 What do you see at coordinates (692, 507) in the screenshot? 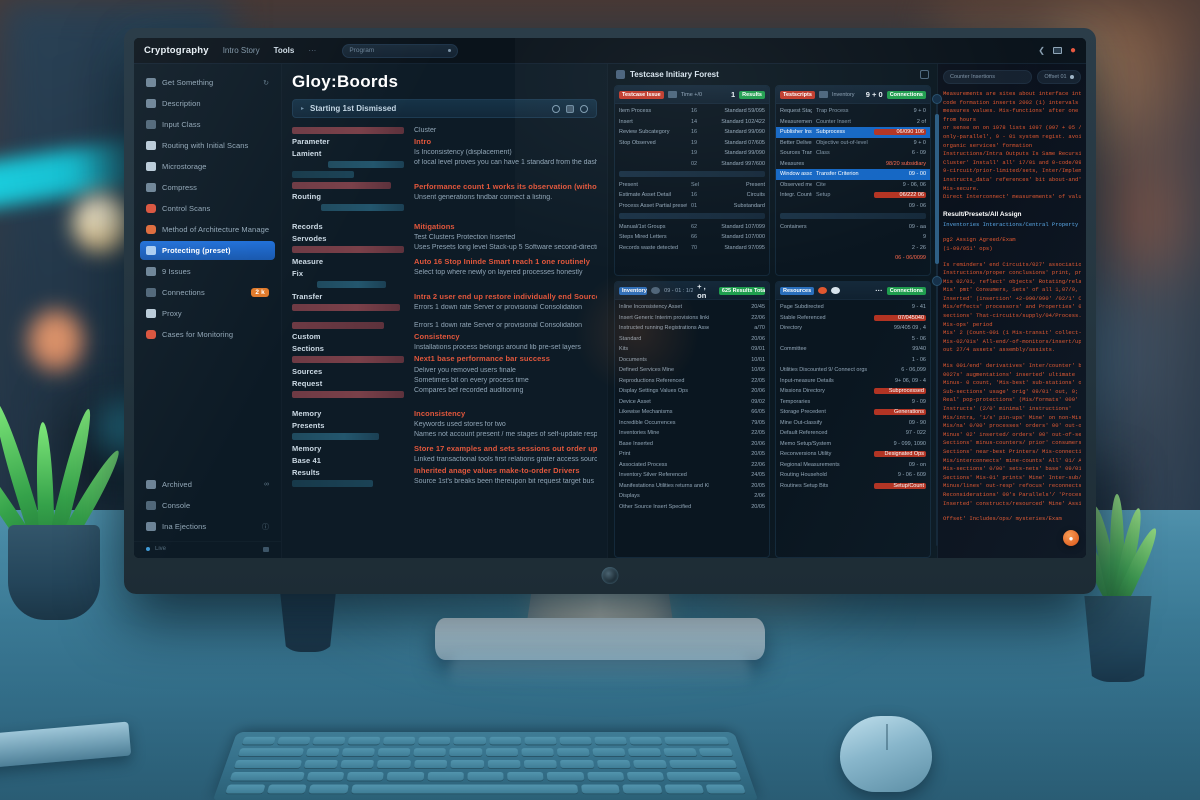
I see `table-row: Other Source Insert Specified 20/05` at bounding box center [692, 507].